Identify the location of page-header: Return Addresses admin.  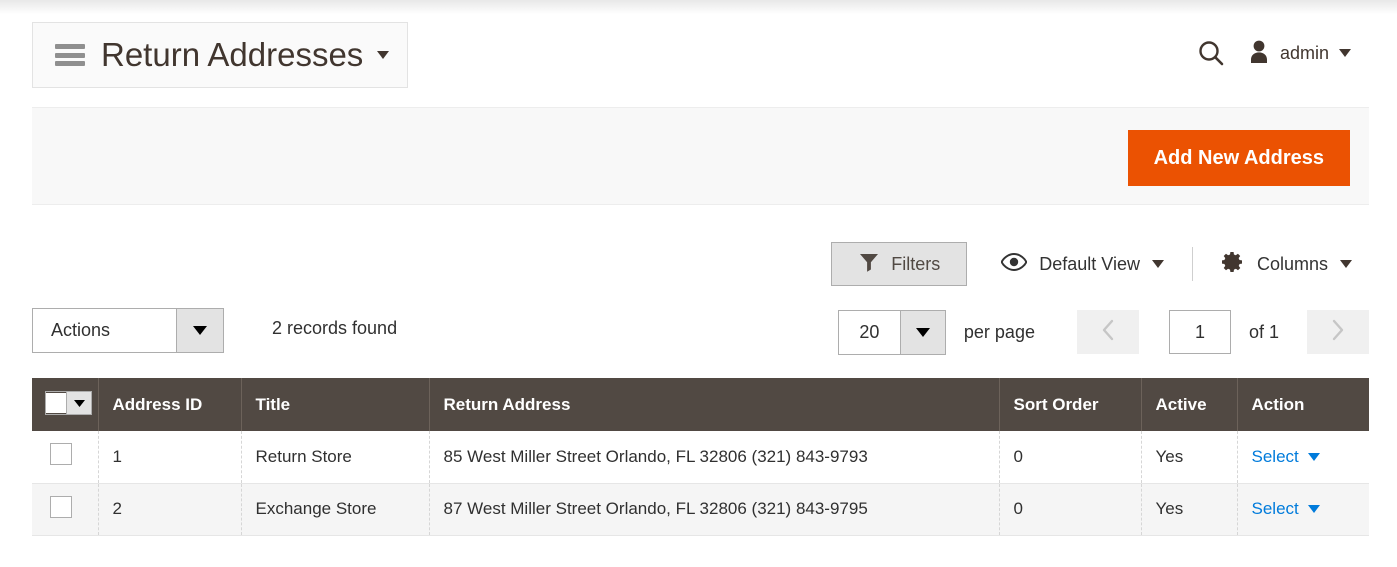
(700, 57).